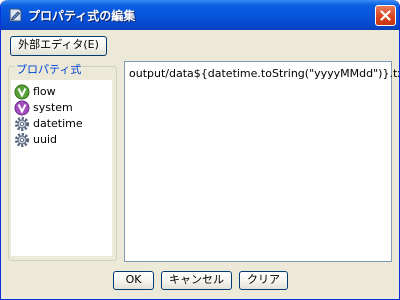  What do you see at coordinates (44, 91) in the screenshot?
I see `list-item-label: flow` at bounding box center [44, 91].